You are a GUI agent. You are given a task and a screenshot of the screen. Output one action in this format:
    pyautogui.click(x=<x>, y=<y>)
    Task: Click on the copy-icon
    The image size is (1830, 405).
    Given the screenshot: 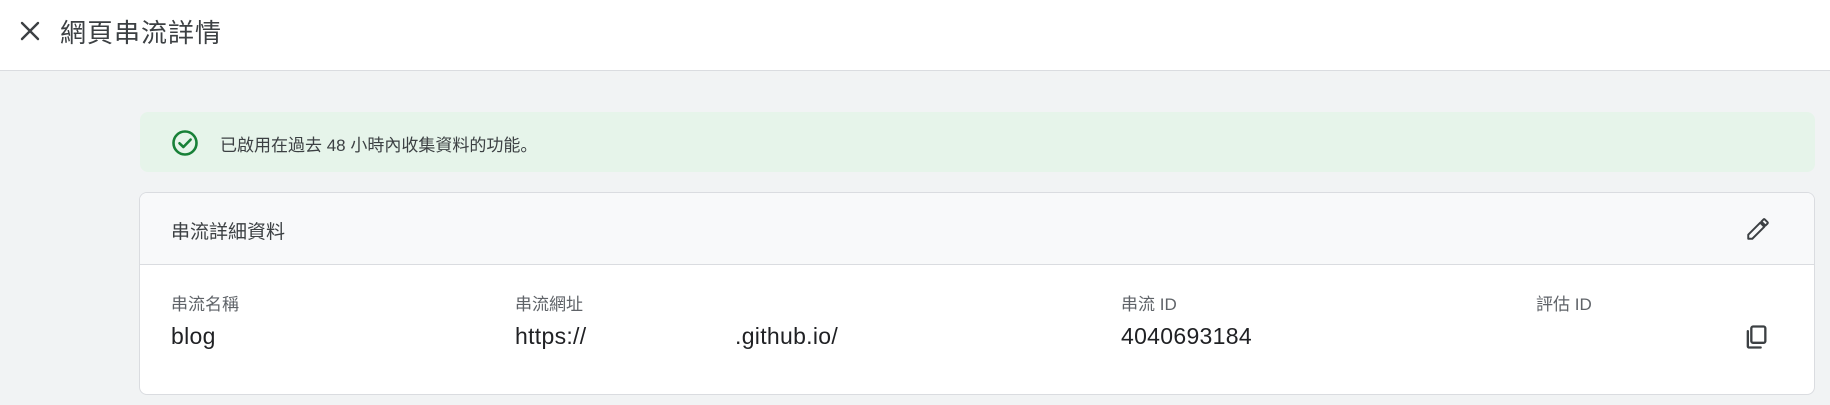 What is the action you would take?
    pyautogui.click(x=1756, y=337)
    